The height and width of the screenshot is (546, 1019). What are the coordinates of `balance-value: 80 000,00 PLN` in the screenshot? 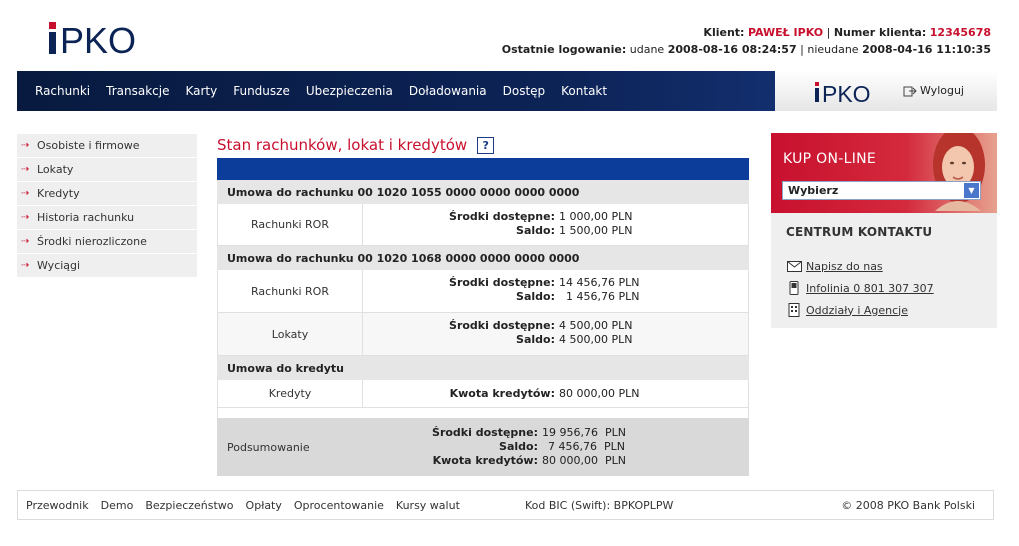 It's located at (599, 393).